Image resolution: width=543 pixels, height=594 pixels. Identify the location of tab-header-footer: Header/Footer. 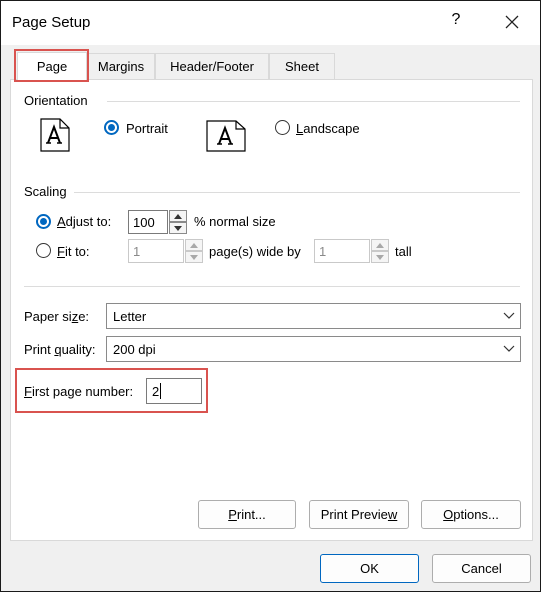
(212, 66).